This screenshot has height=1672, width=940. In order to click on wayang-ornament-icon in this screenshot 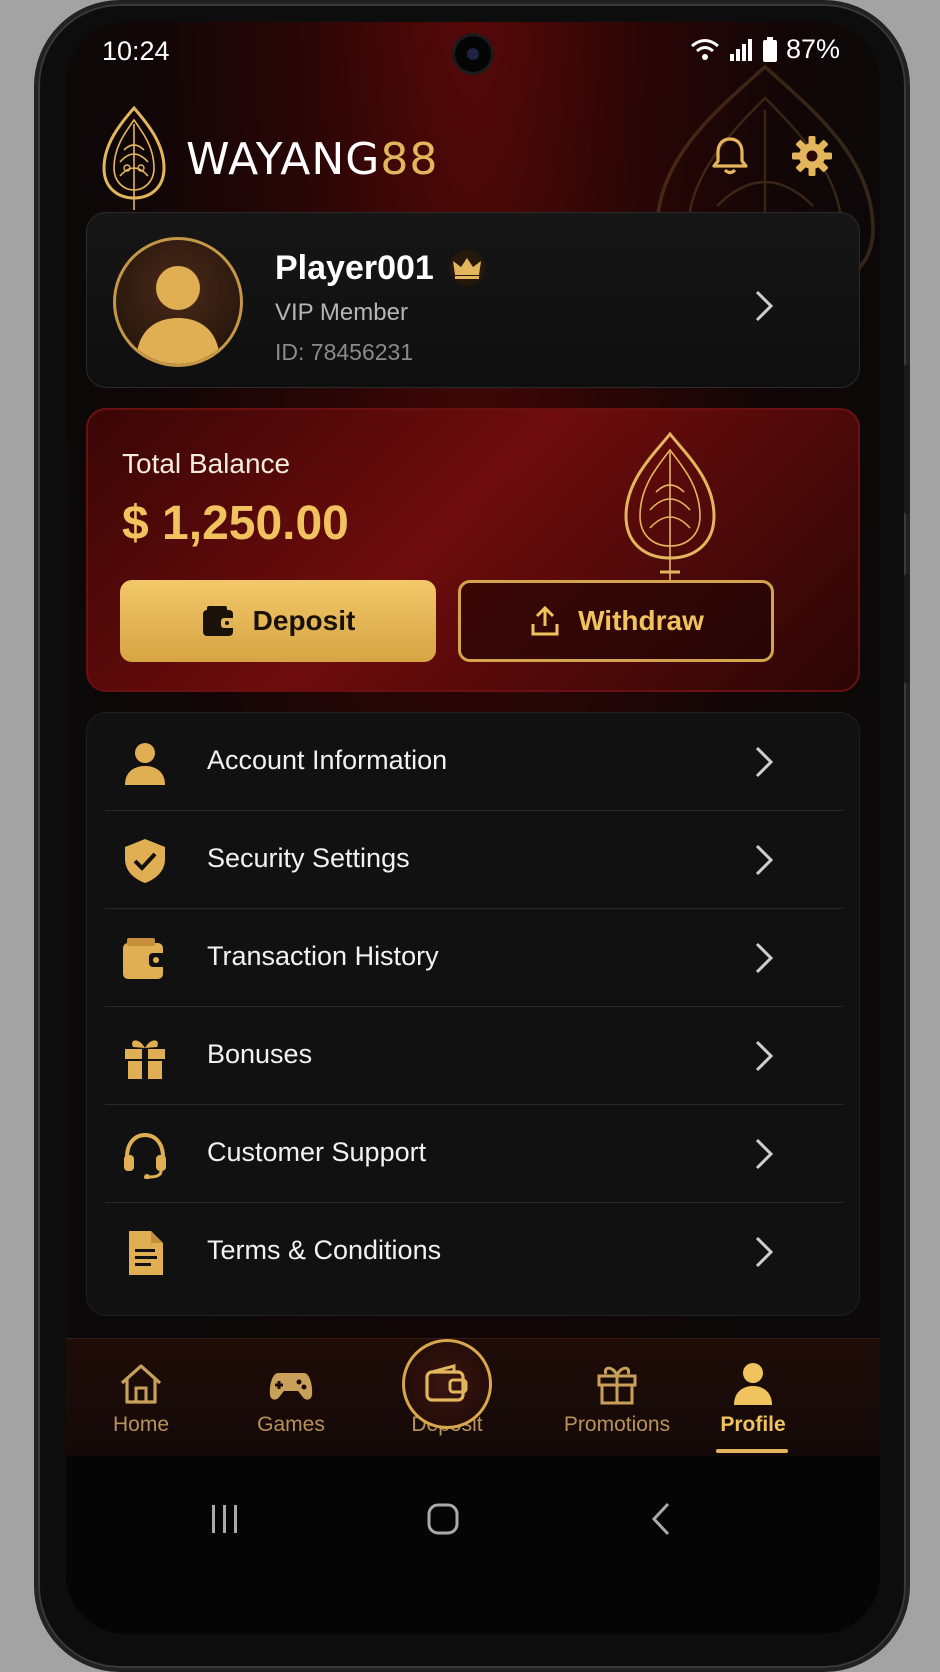, I will do `click(670, 506)`.